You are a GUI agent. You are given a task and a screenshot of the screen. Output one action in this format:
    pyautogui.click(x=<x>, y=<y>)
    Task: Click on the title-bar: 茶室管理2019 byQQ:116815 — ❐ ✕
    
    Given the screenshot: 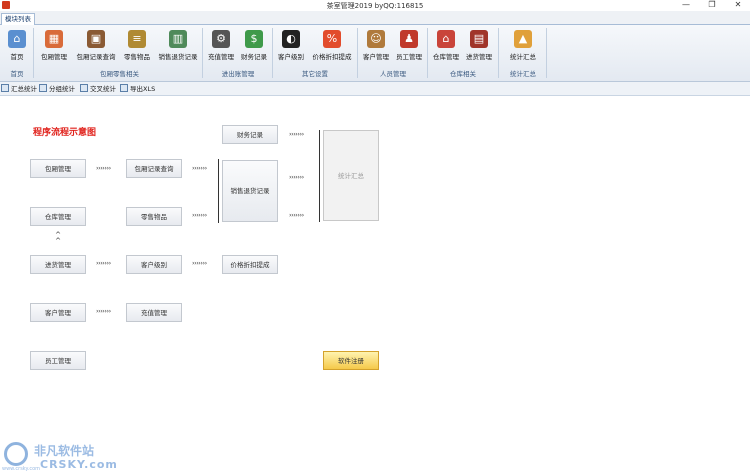 What is the action you would take?
    pyautogui.click(x=375, y=5)
    